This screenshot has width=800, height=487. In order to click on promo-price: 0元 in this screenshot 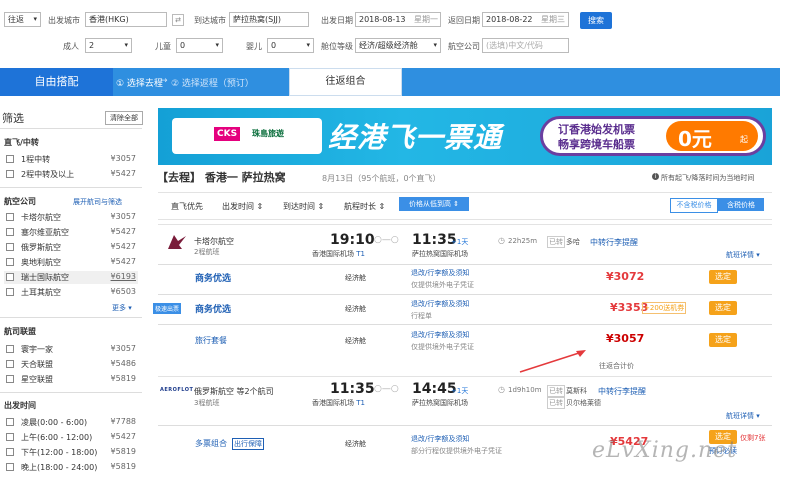, I will do `click(695, 139)`.